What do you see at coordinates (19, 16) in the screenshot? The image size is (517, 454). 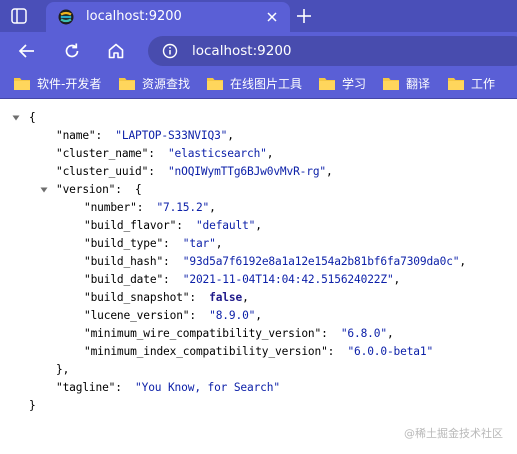 I see `sidebar-toggle-icon` at bounding box center [19, 16].